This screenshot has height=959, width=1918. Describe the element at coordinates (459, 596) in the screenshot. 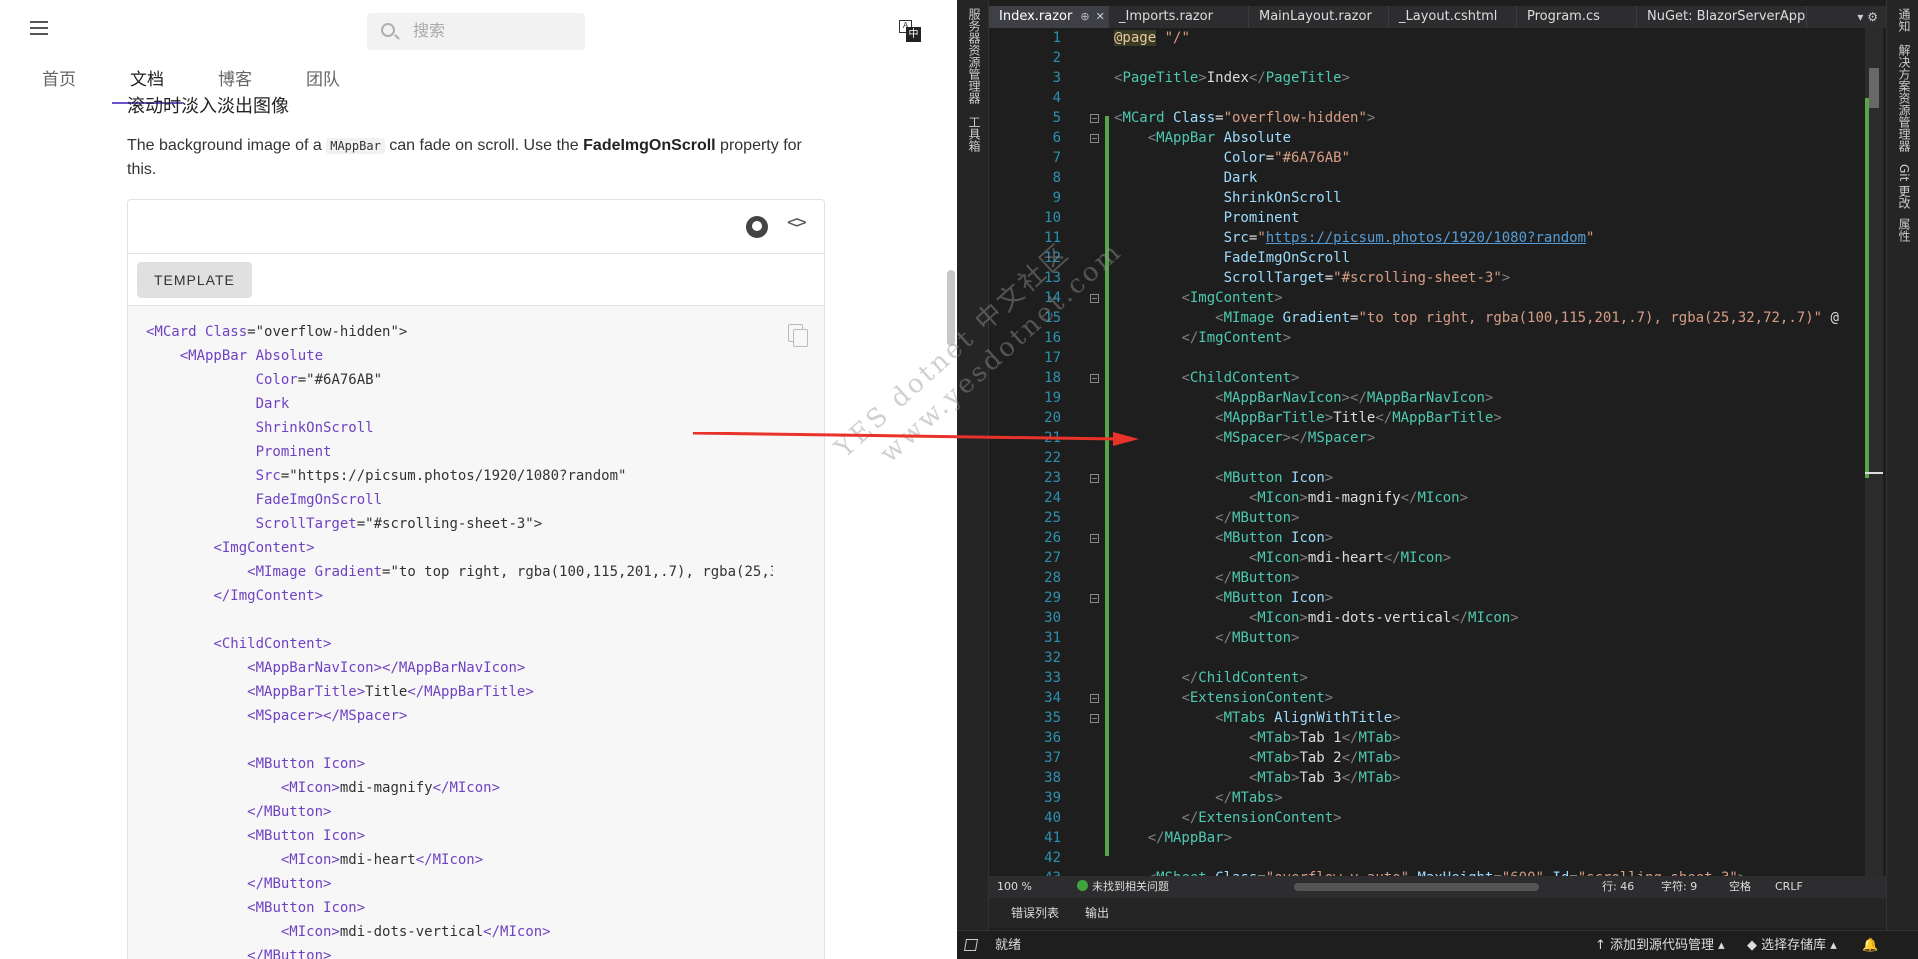

I see `code-line: </ImgContent>` at that location.